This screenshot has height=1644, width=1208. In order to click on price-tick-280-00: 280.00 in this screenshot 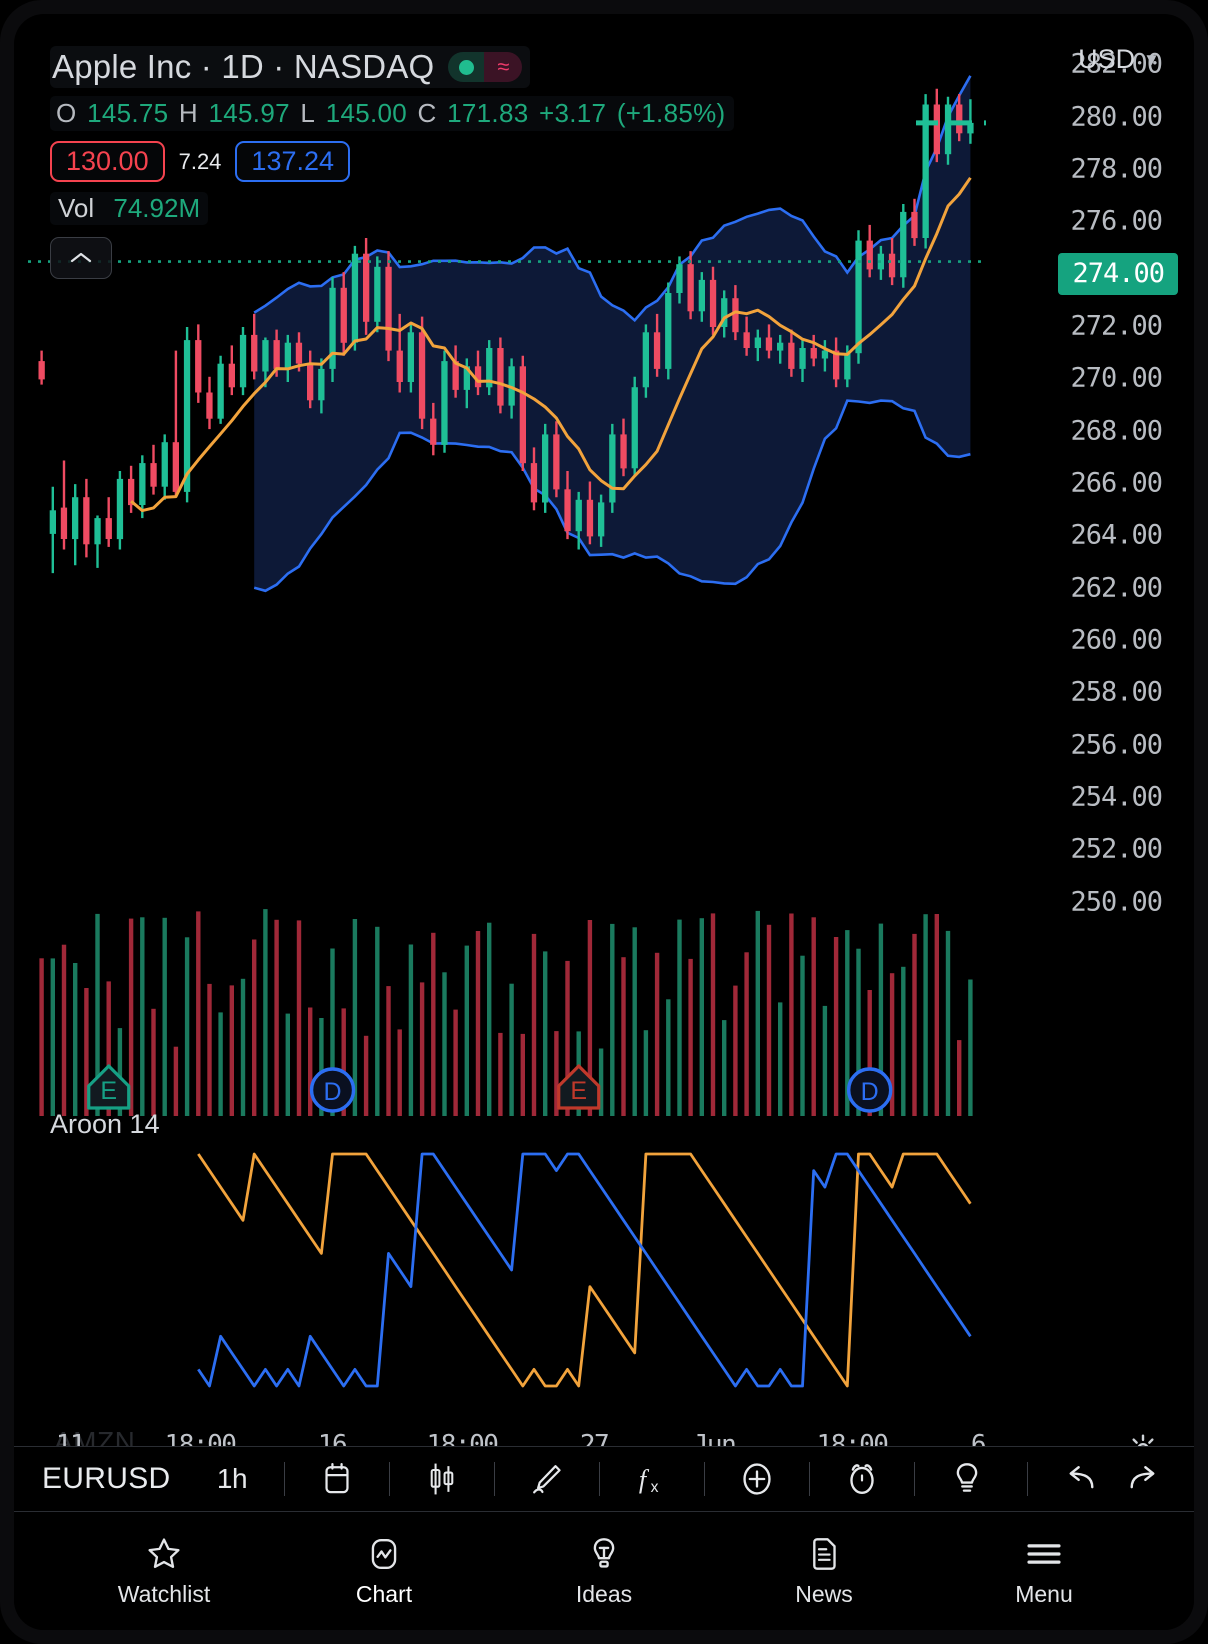, I will do `click(1116, 117)`.